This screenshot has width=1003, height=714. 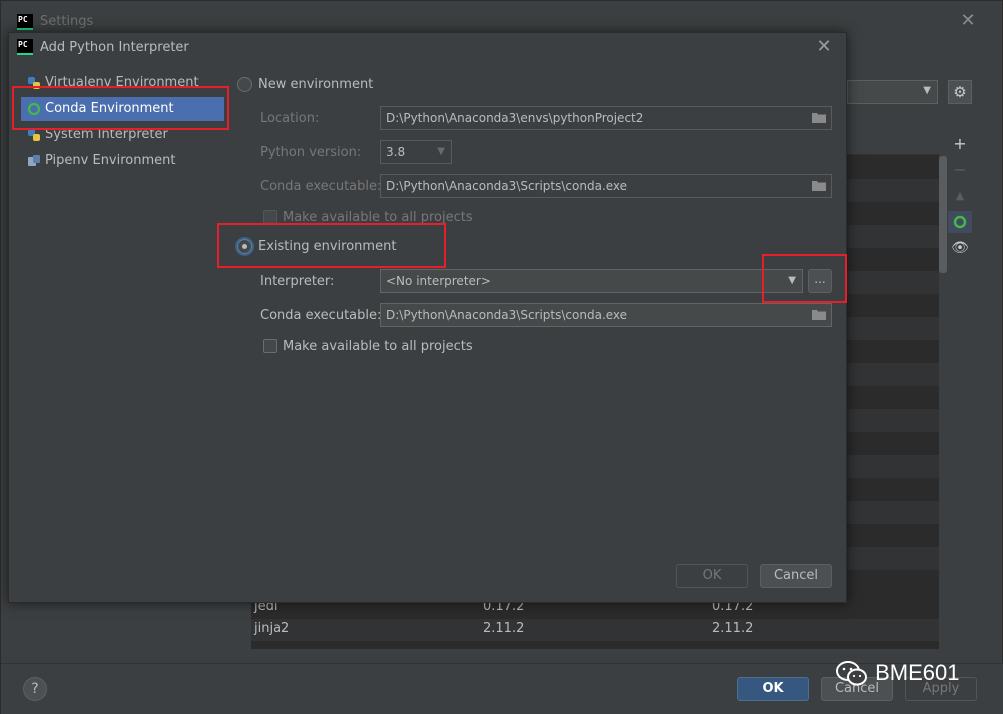 What do you see at coordinates (272, 628) in the screenshot?
I see `package-name: jinja2` at bounding box center [272, 628].